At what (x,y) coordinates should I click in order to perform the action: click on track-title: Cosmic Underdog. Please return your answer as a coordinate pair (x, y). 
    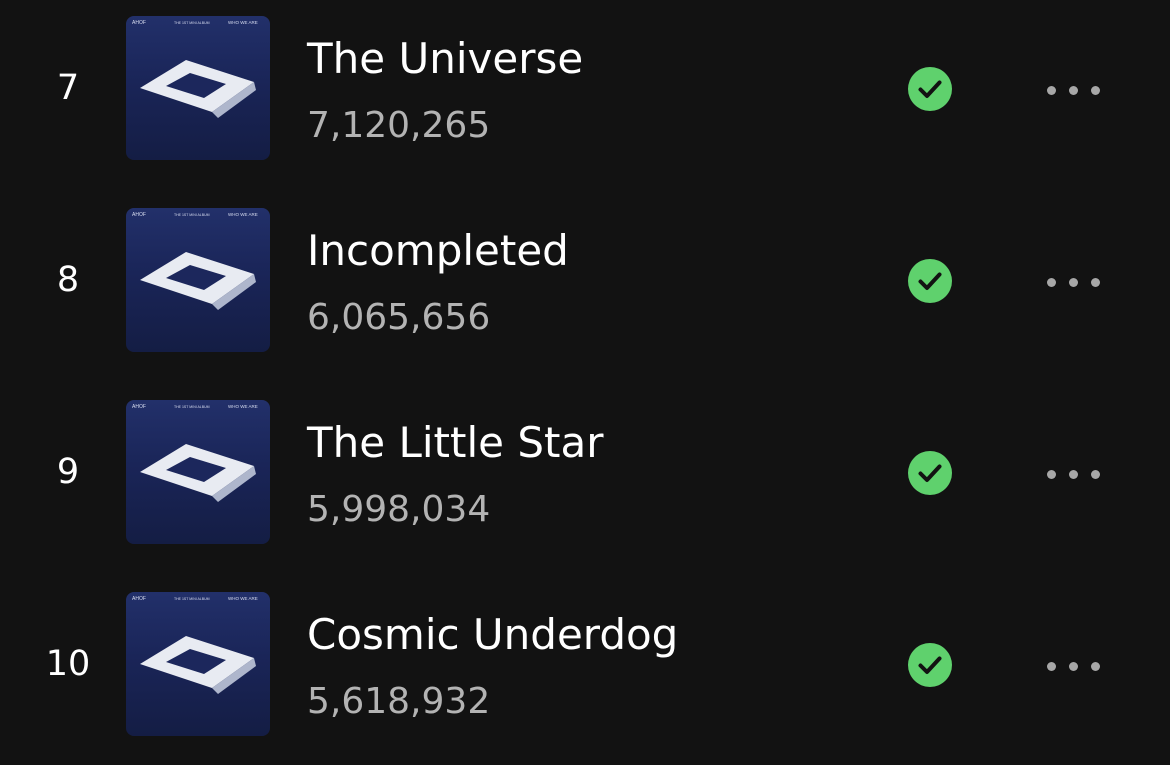
    Looking at the image, I should click on (493, 634).